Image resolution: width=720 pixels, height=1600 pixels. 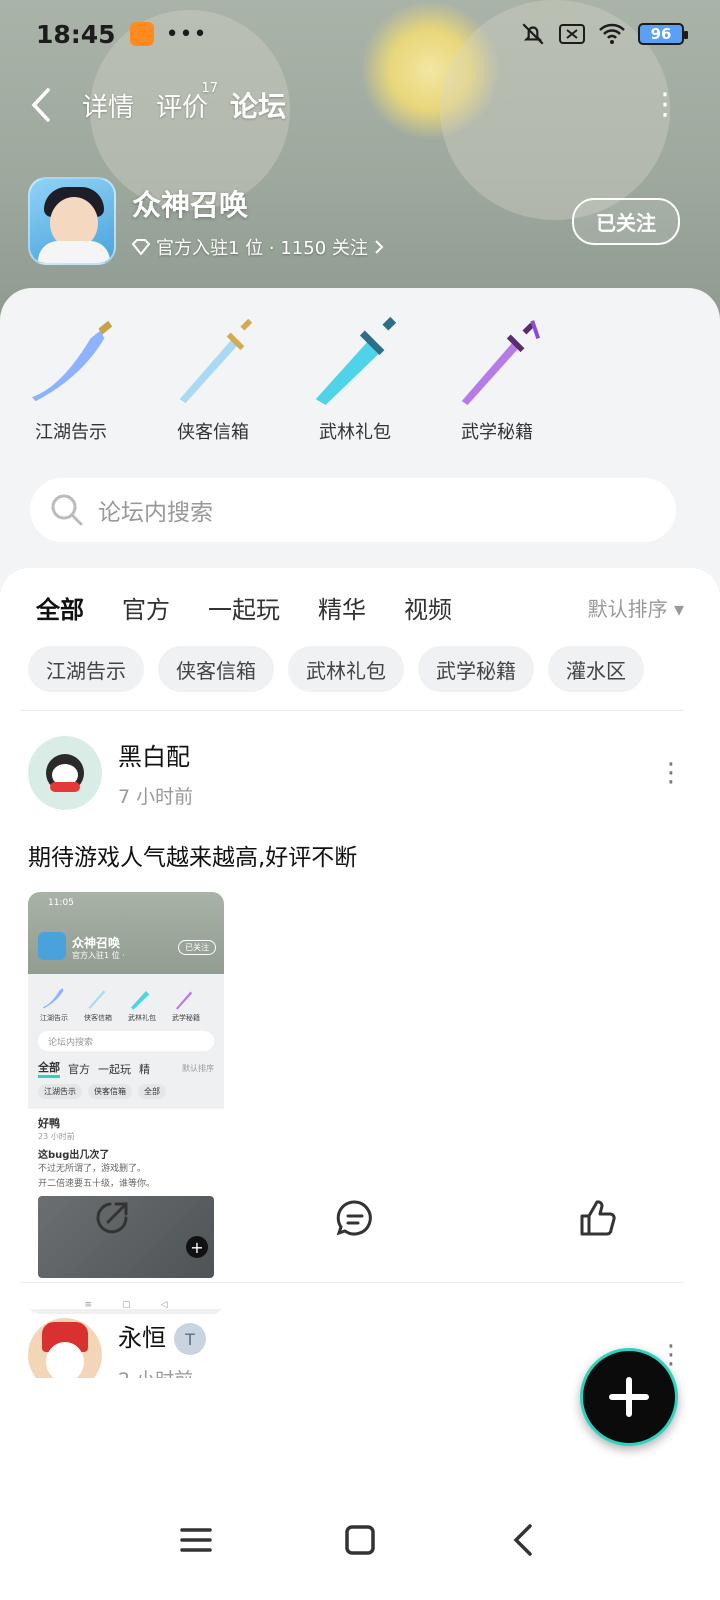 I want to click on post-time: 2 小时前, so click(x=162, y=1371).